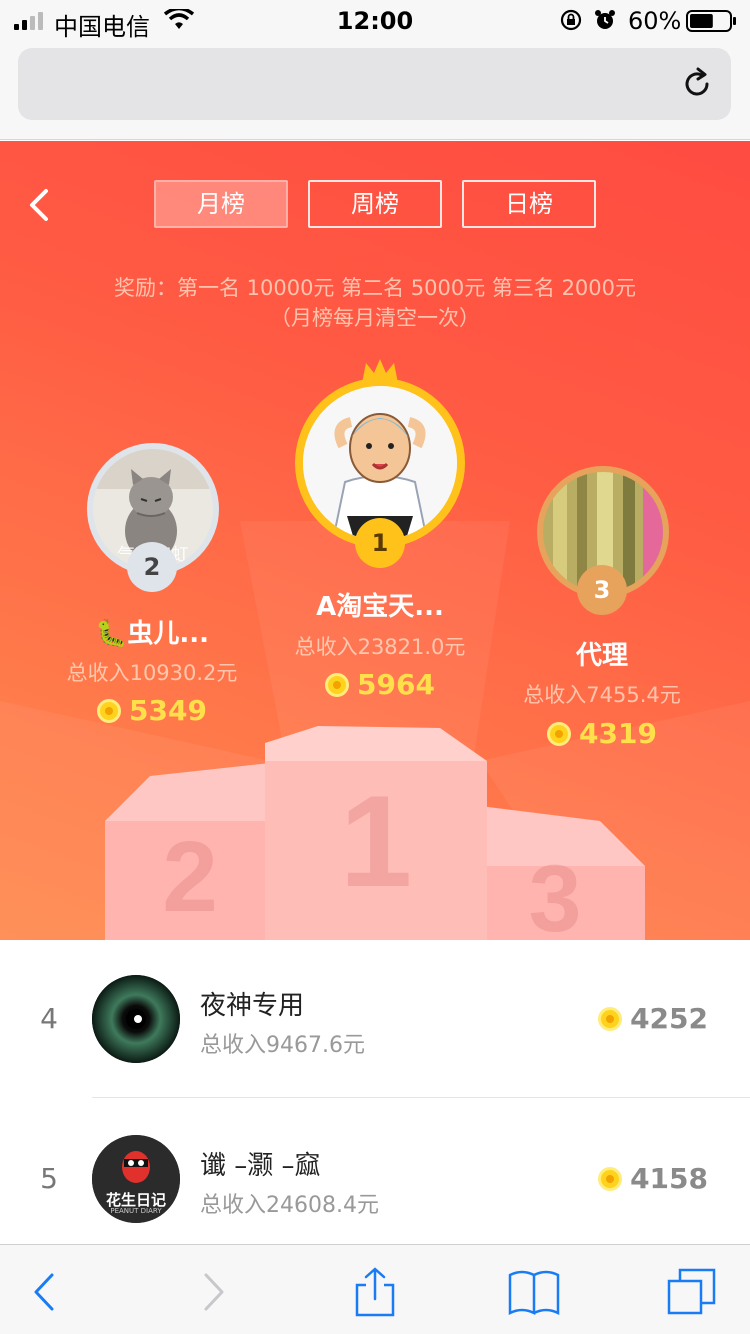  What do you see at coordinates (168, 710) in the screenshot?
I see `second-place-coin-value: 5349` at bounding box center [168, 710].